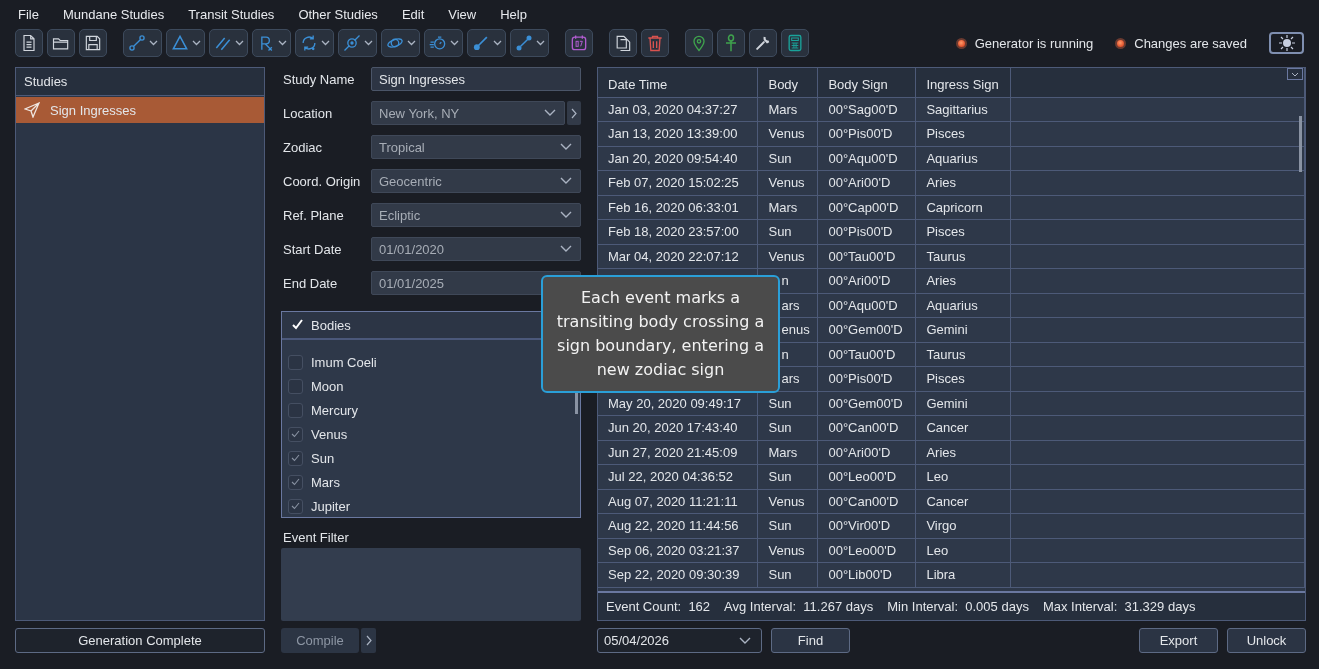 This screenshot has height=669, width=1319. I want to click on stat-text: Max Interval: 31.329 days, so click(1119, 606).